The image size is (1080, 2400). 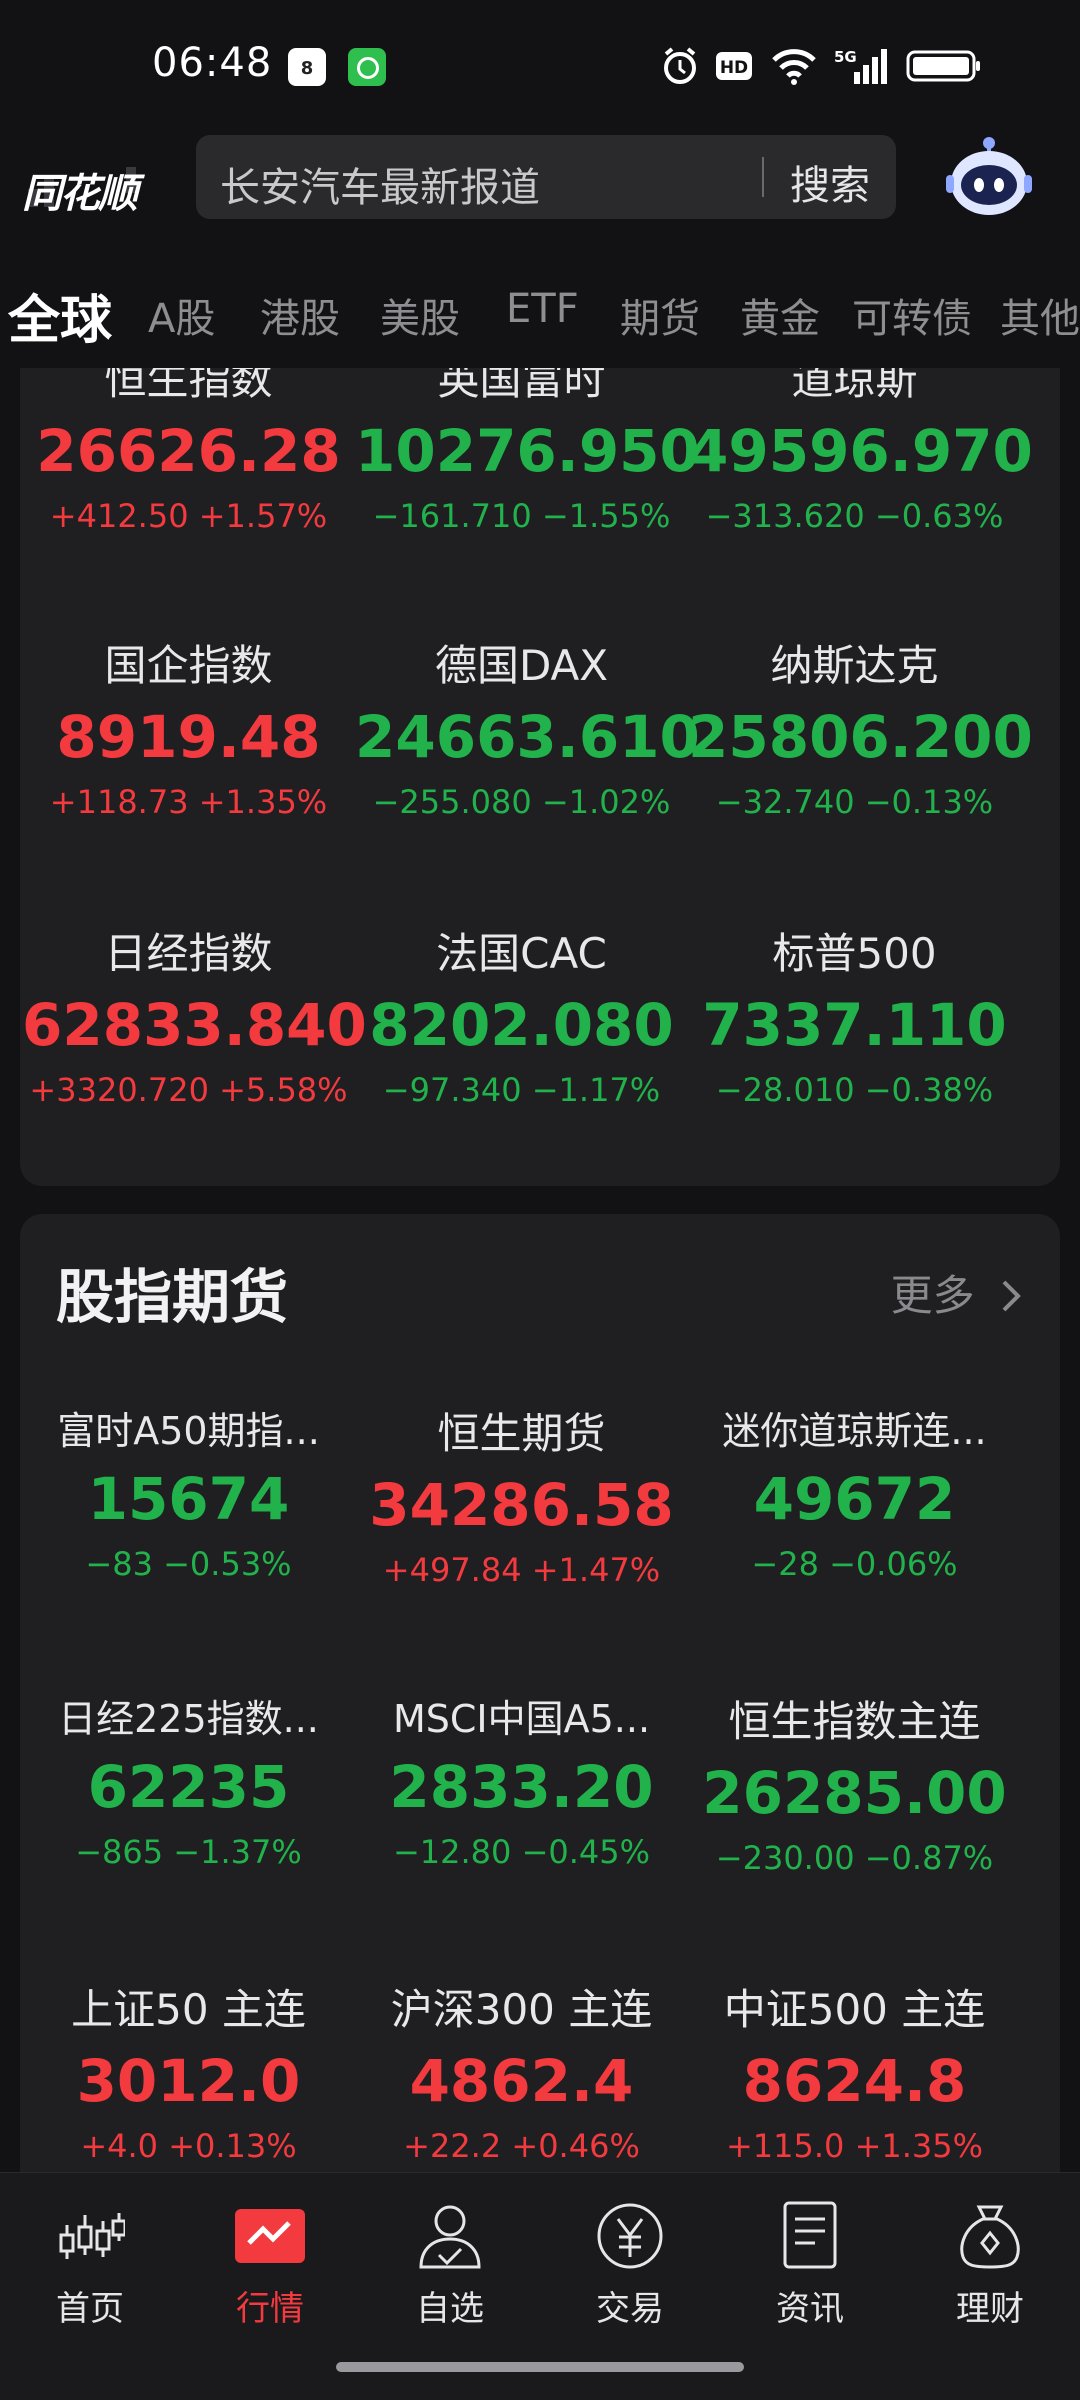 I want to click on futures-price: 26285.00, so click(x=854, y=1793).